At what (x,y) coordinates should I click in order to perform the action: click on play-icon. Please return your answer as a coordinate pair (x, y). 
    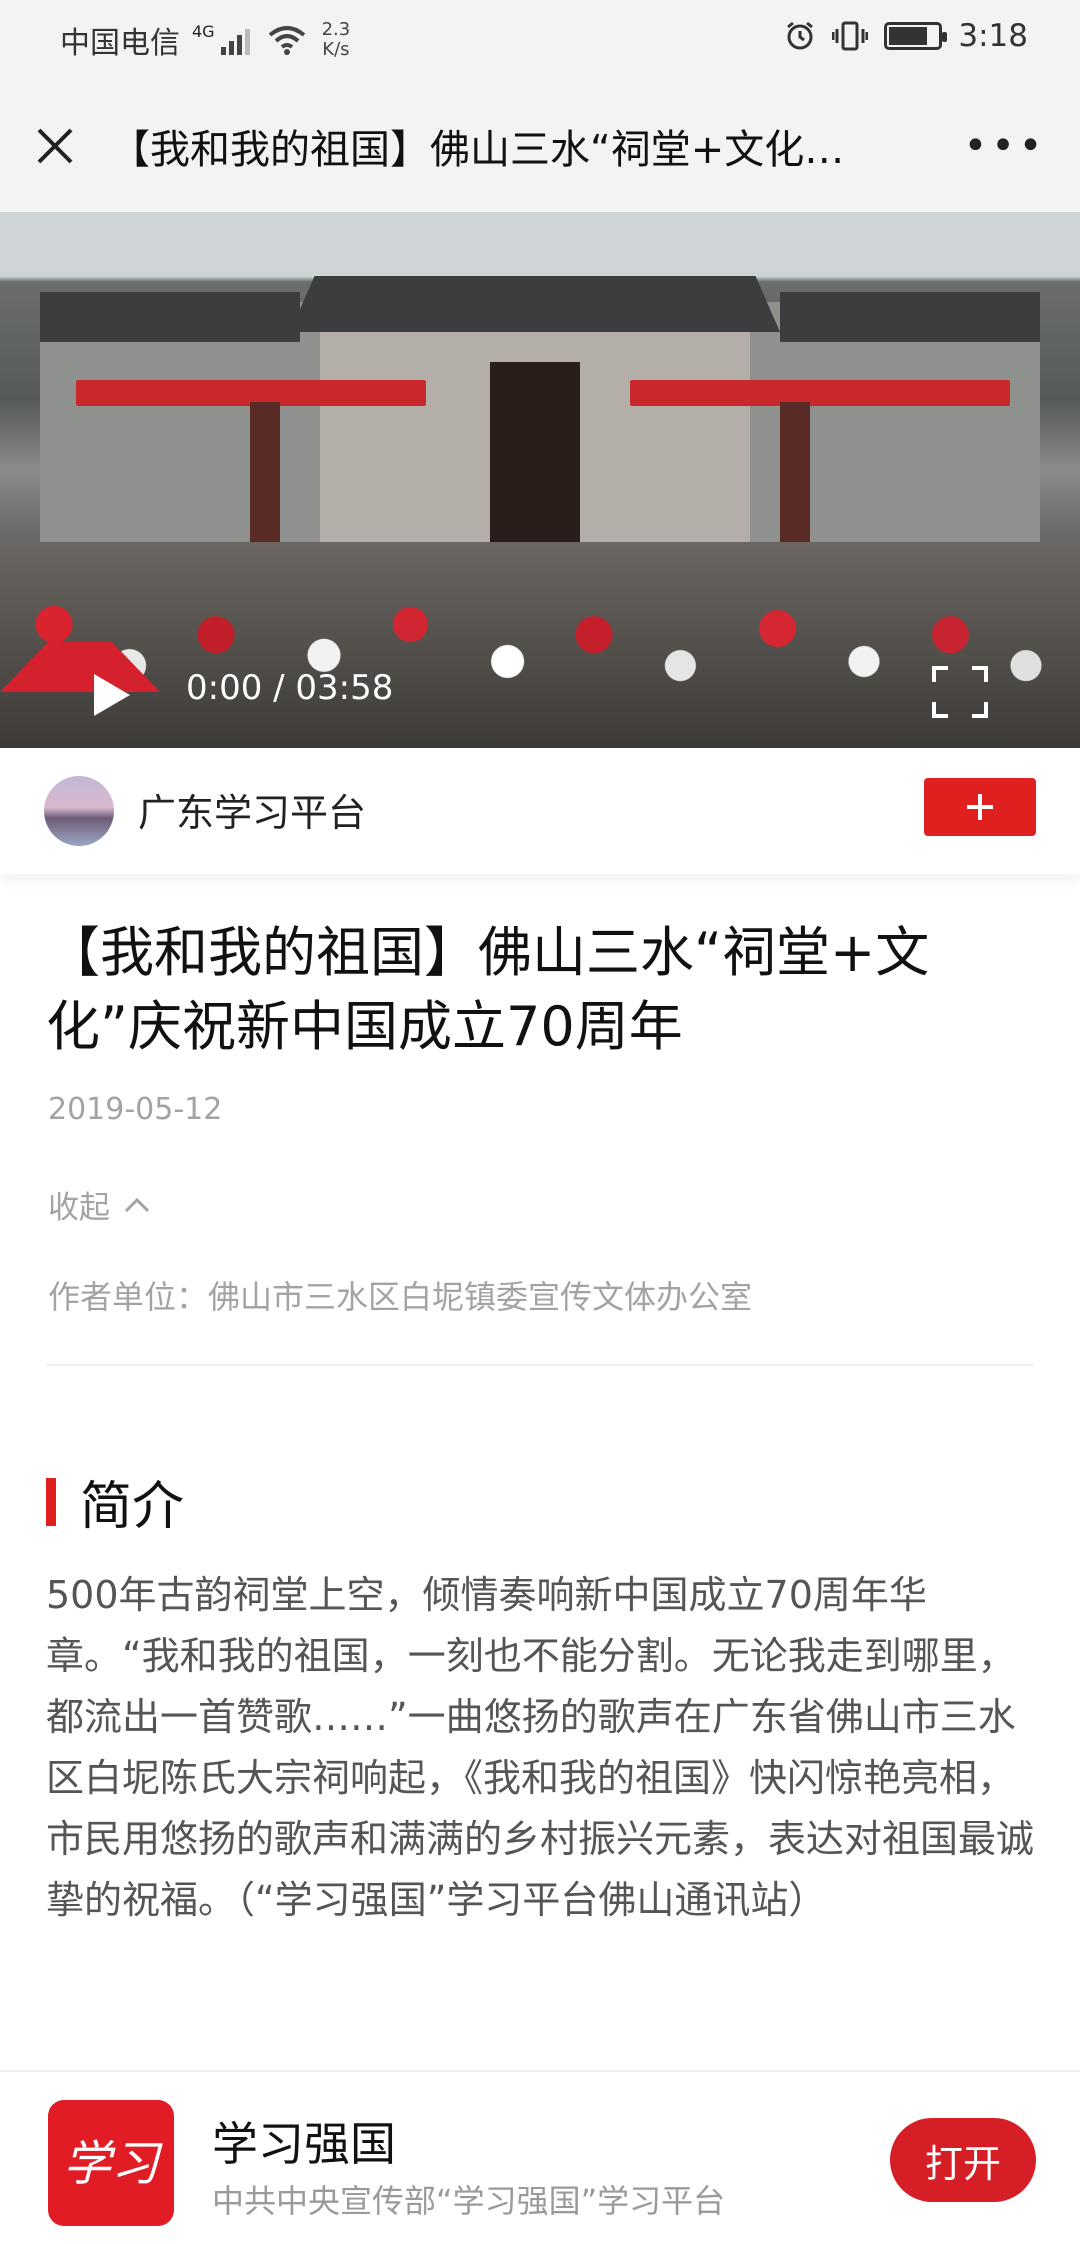
    Looking at the image, I should click on (112, 695).